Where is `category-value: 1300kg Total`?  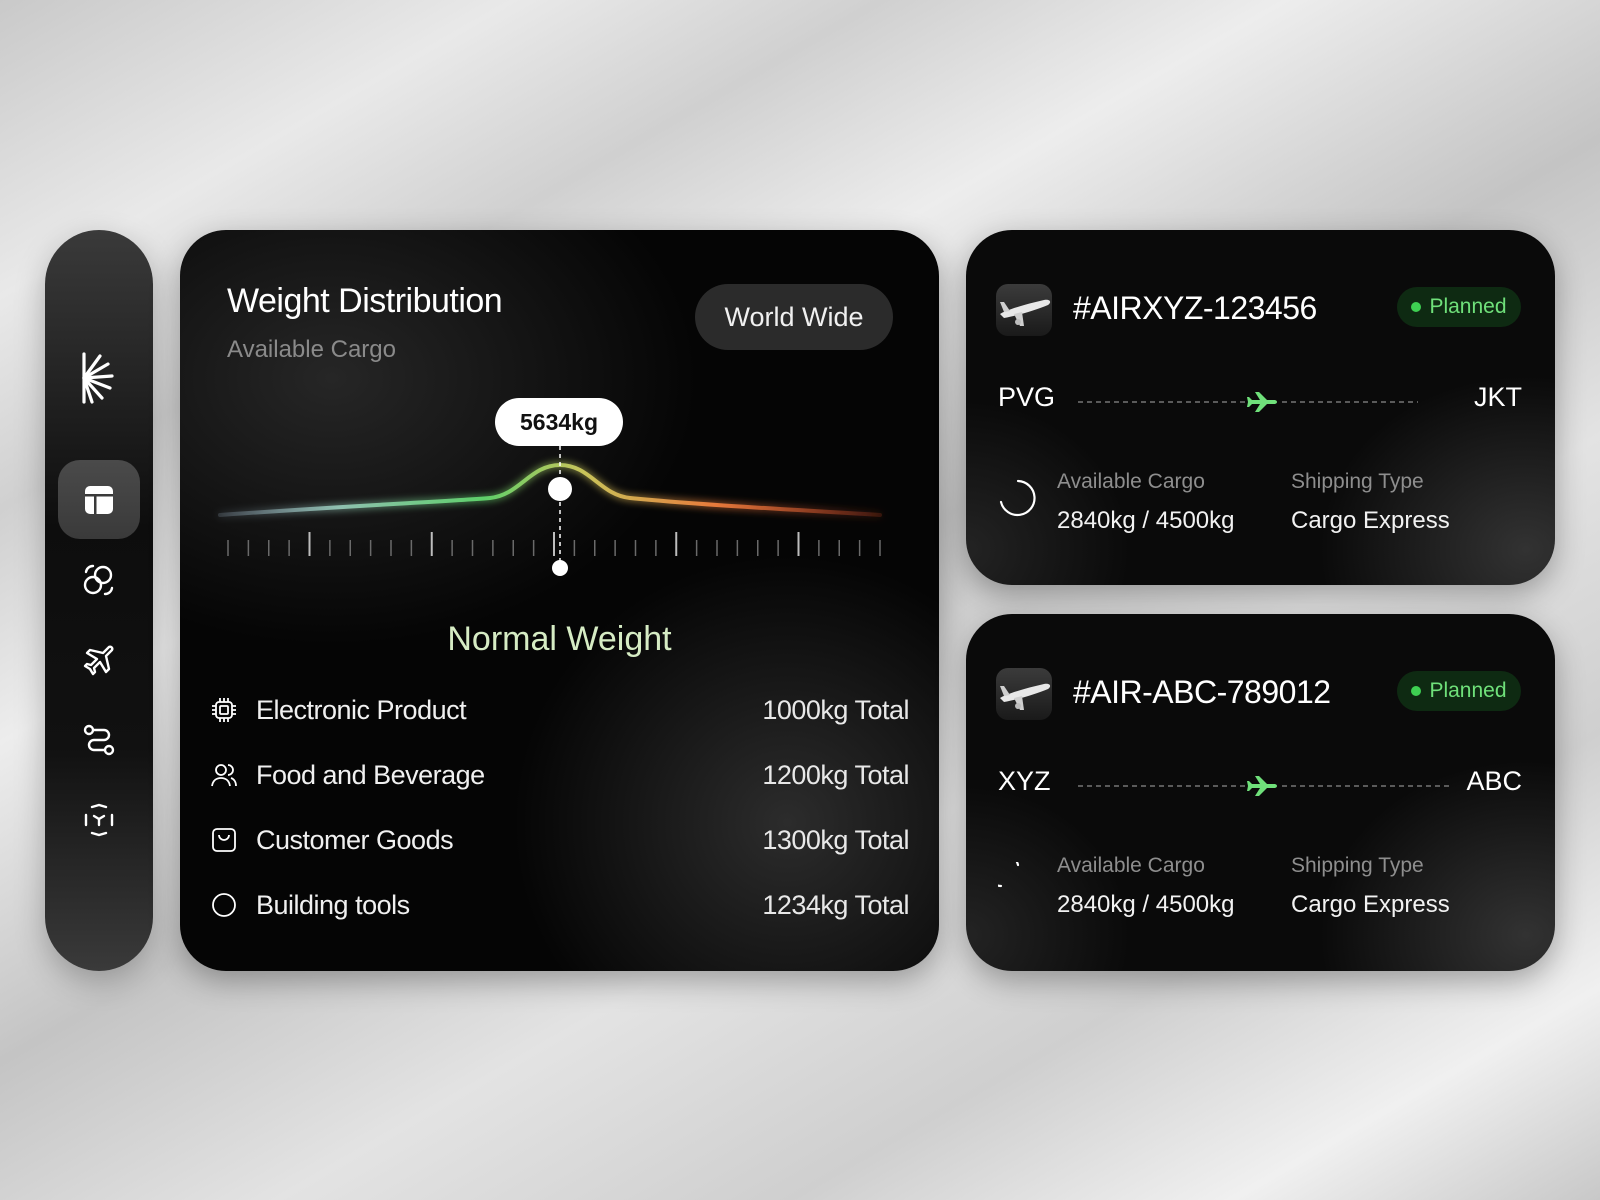
category-value: 1300kg Total is located at coordinates (835, 839).